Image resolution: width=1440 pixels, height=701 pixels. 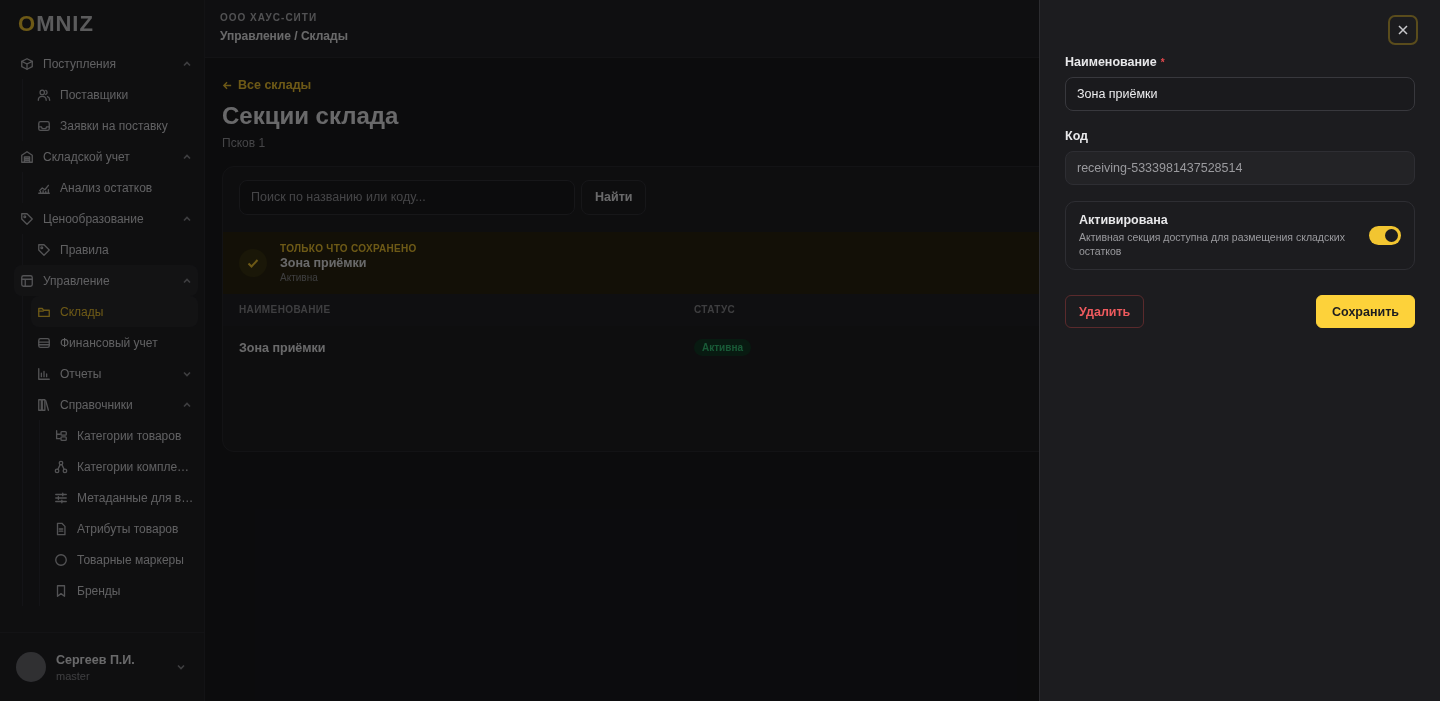 I want to click on warehouse-icon, so click(x=27, y=156).